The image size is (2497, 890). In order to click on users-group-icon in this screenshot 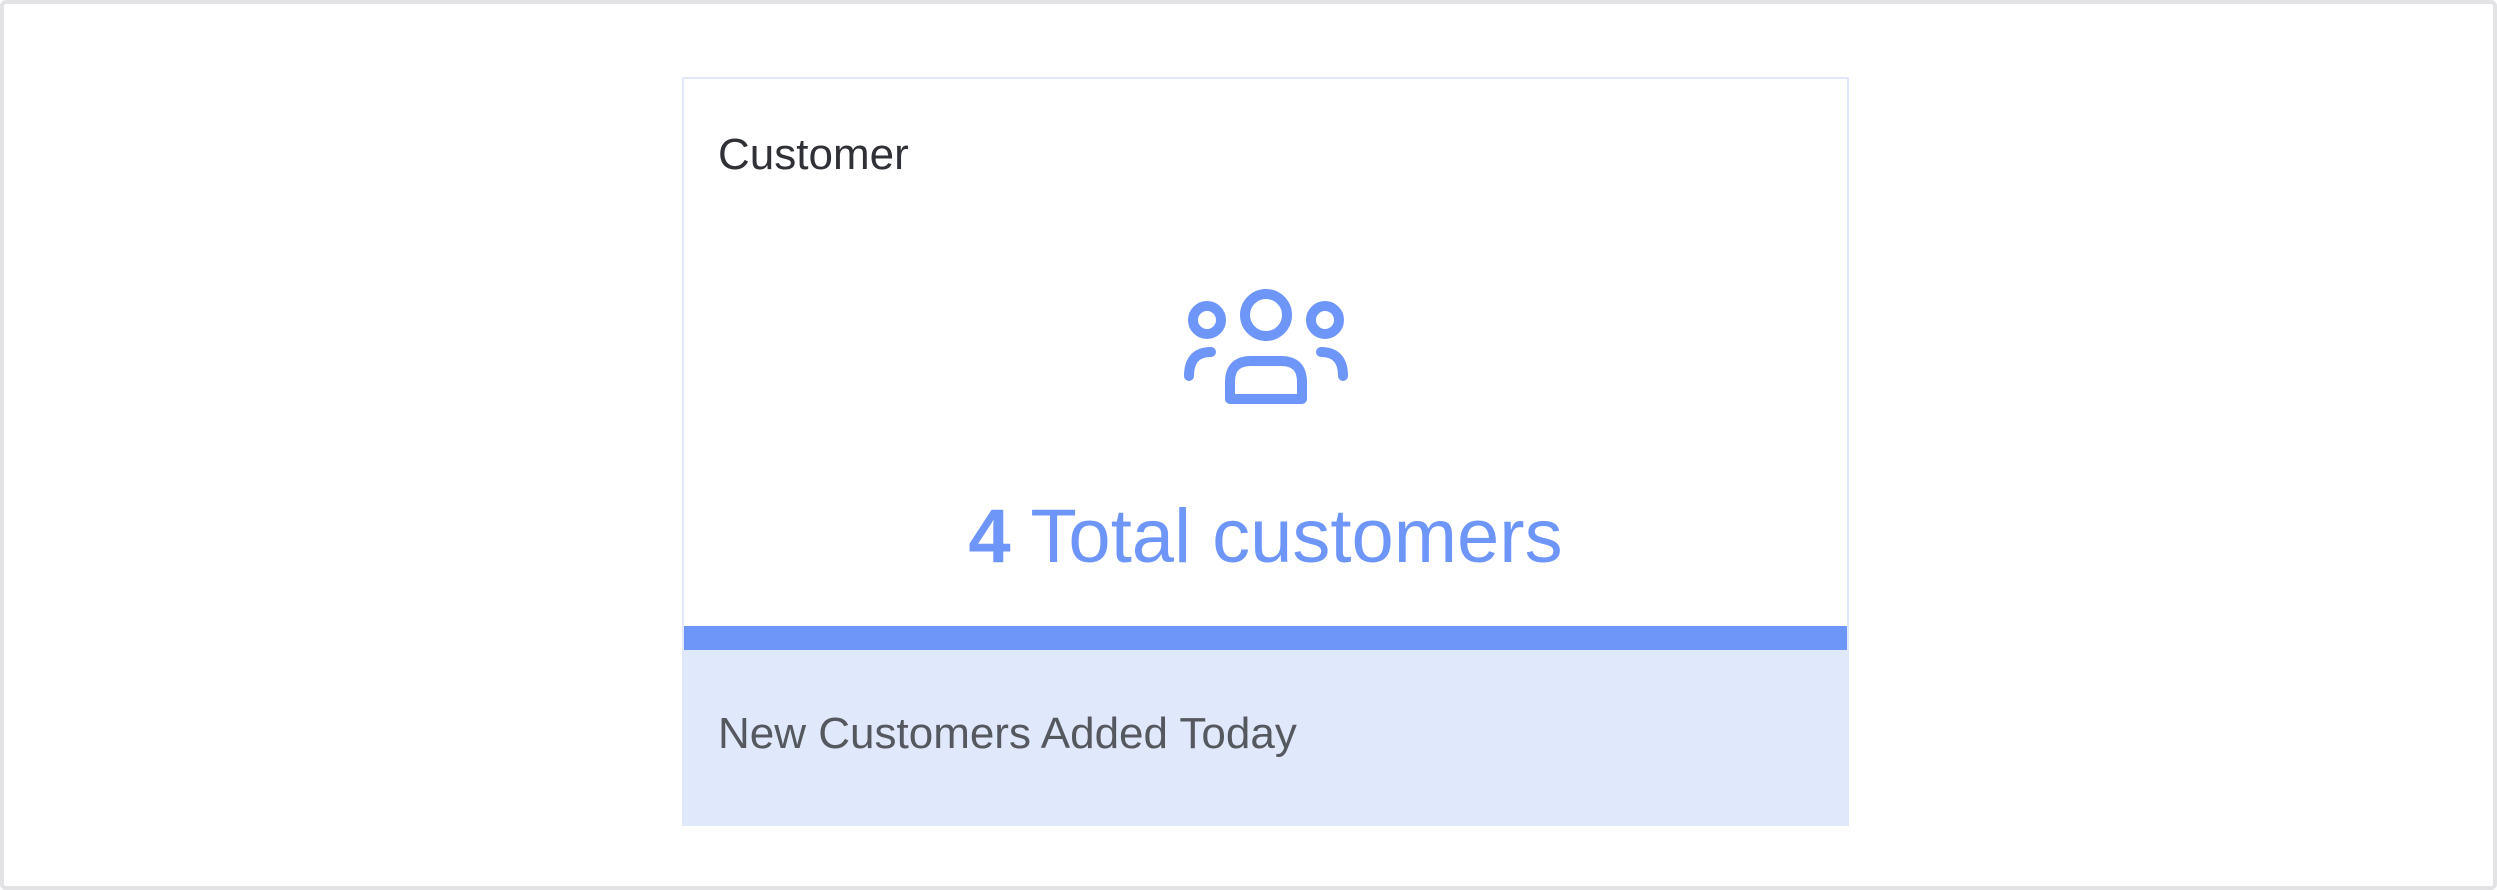, I will do `click(1266, 348)`.